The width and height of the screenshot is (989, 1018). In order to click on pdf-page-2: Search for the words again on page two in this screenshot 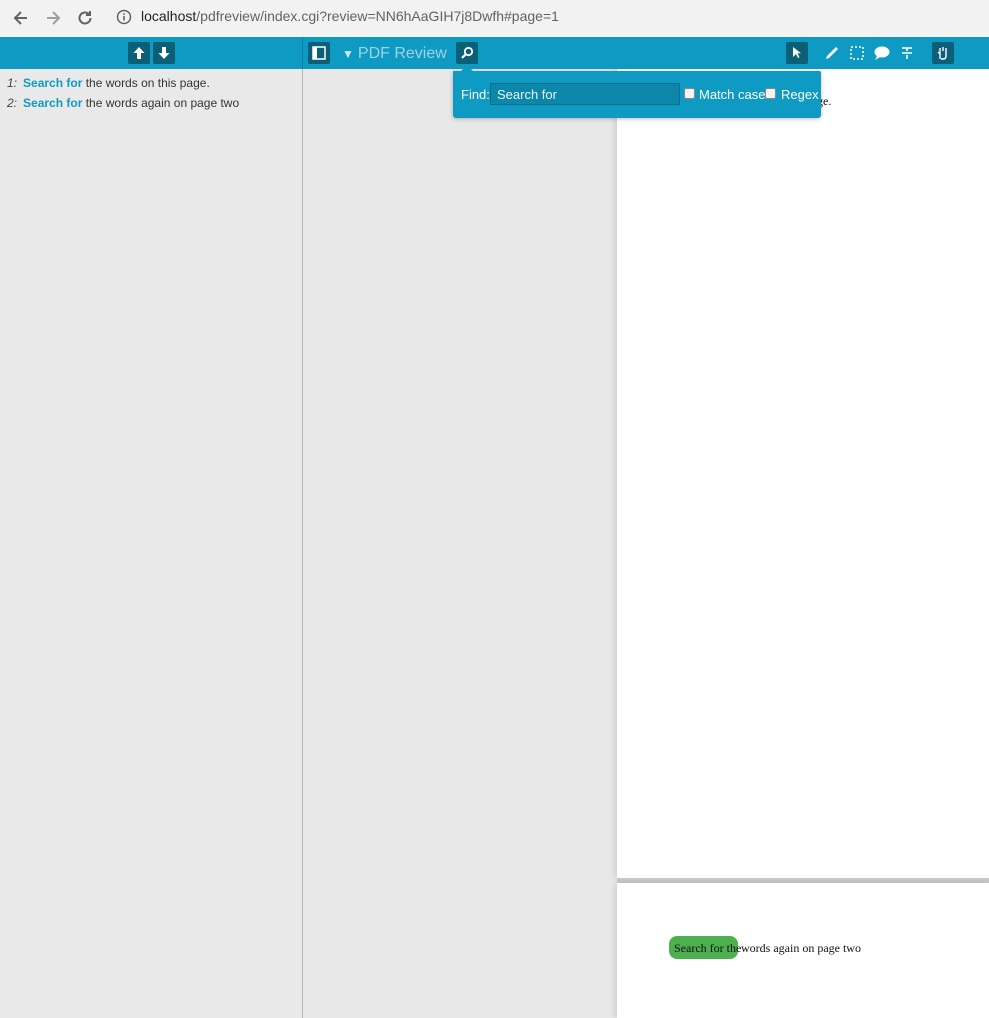, I will do `click(803, 950)`.